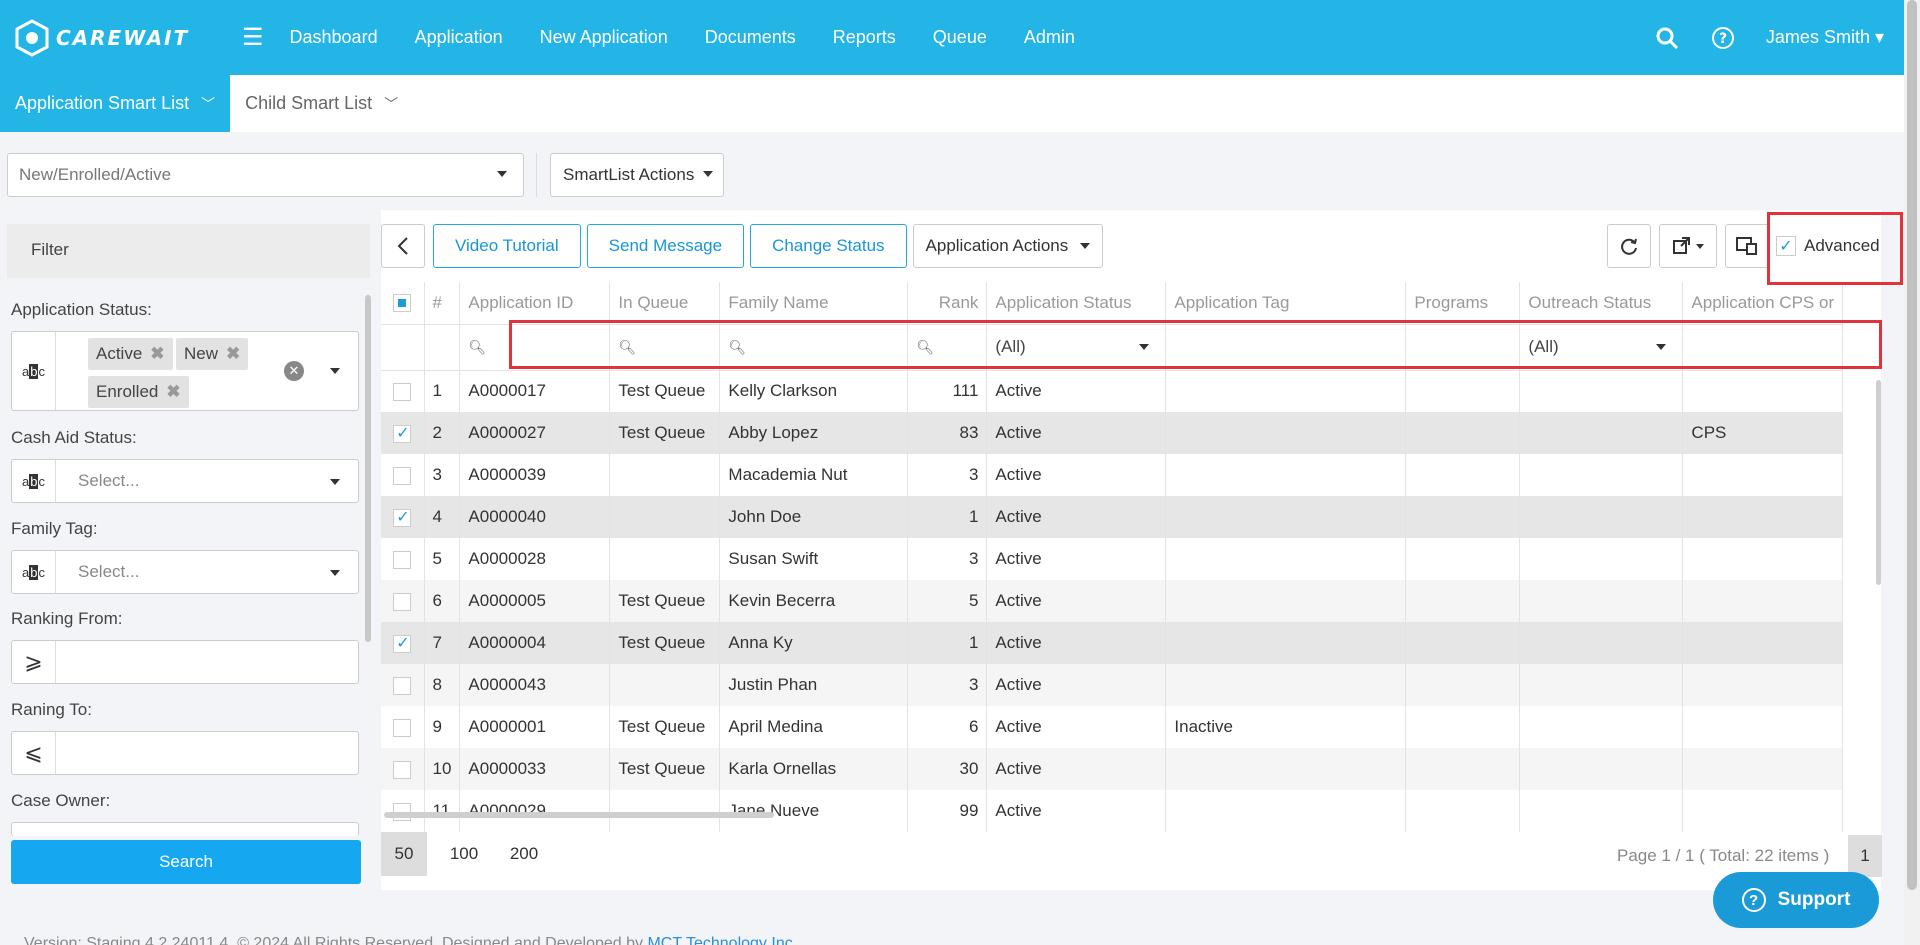  I want to click on nav-new-application: New Application, so click(604, 37).